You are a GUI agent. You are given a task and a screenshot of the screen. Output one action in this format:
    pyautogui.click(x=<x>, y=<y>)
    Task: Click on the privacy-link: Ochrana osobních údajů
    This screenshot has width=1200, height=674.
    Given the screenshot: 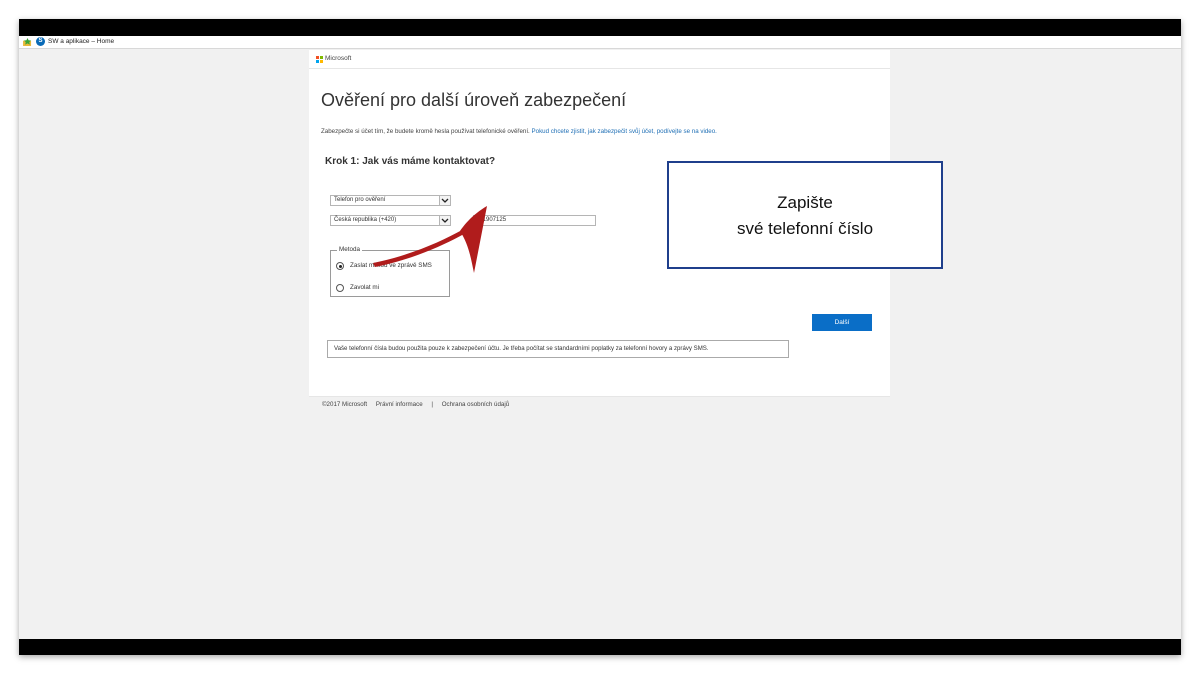 What is the action you would take?
    pyautogui.click(x=475, y=404)
    